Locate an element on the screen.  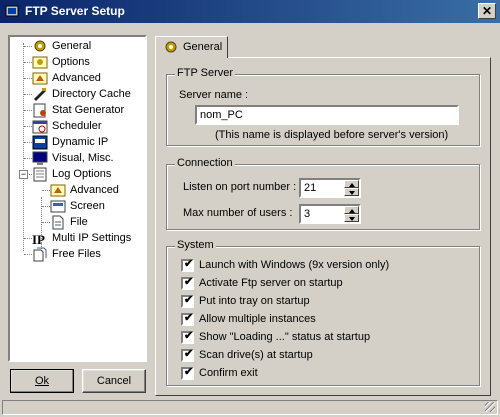
log-options-expander: − is located at coordinates (23, 174).